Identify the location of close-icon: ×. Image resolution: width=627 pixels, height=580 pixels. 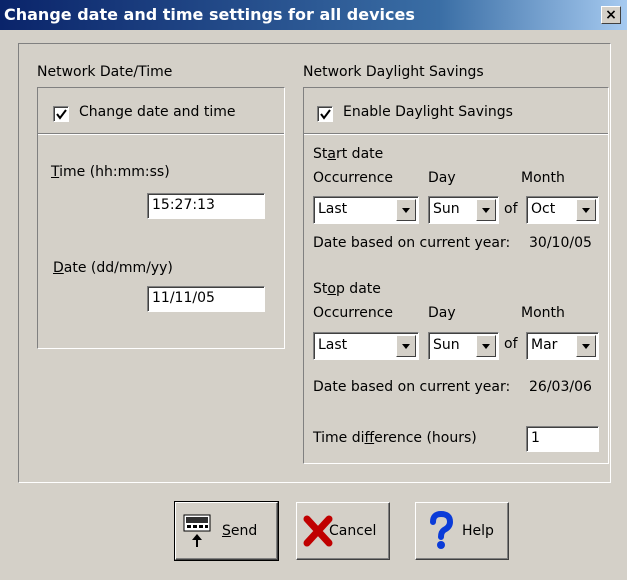
(611, 15).